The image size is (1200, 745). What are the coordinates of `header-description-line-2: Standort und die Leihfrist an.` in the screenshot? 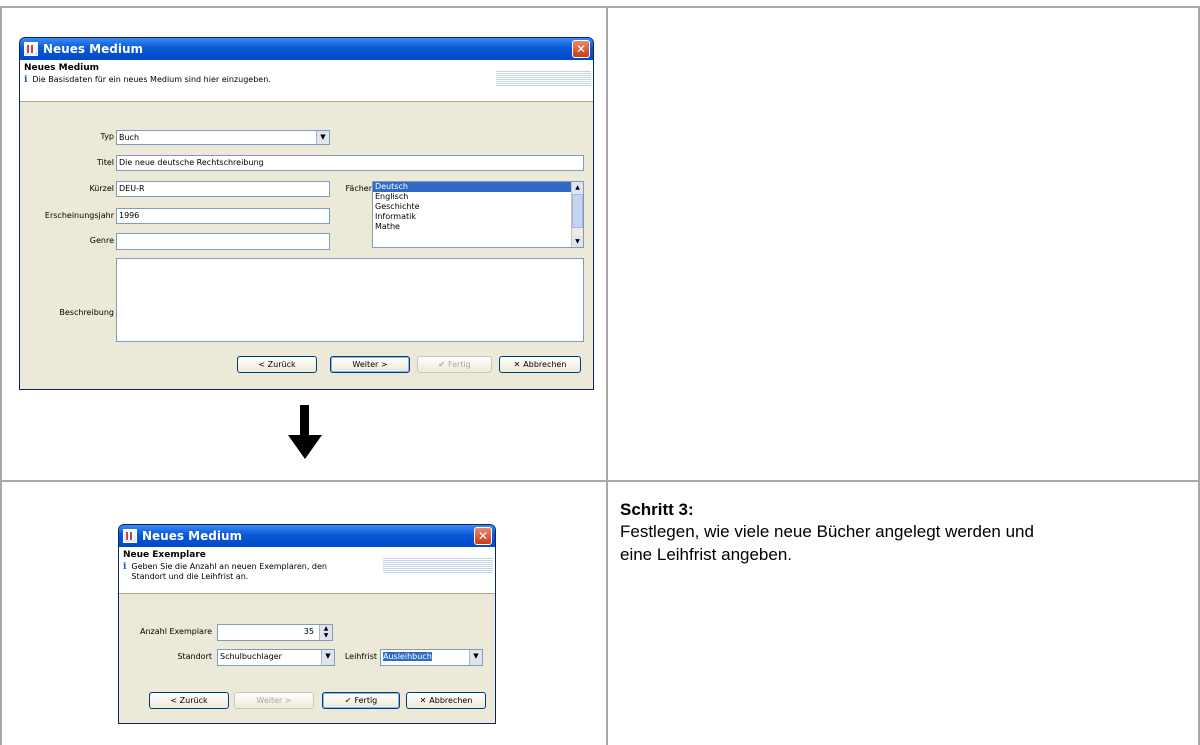 It's located at (190, 576).